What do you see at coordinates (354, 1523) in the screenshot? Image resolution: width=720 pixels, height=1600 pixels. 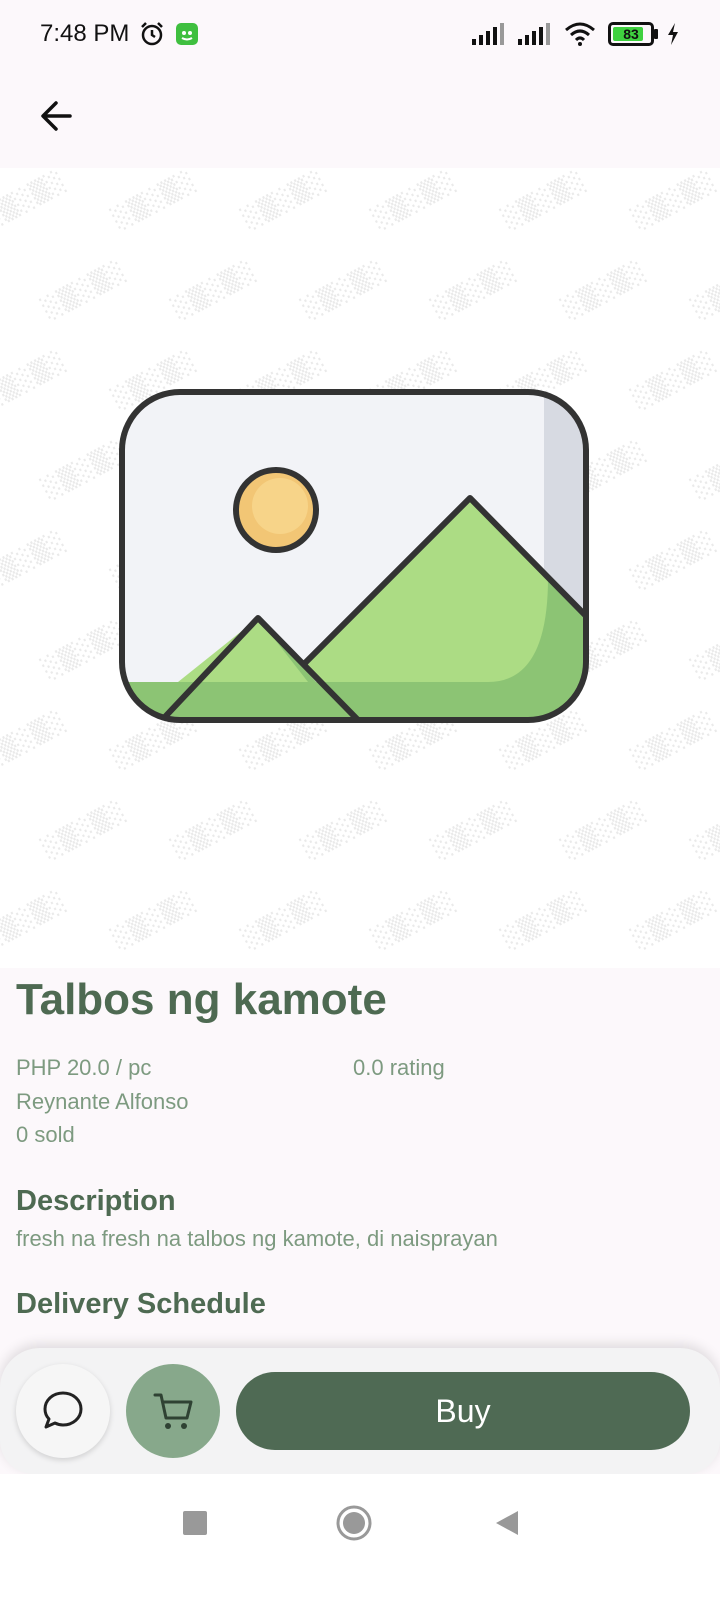 I see `home-circle-icon` at bounding box center [354, 1523].